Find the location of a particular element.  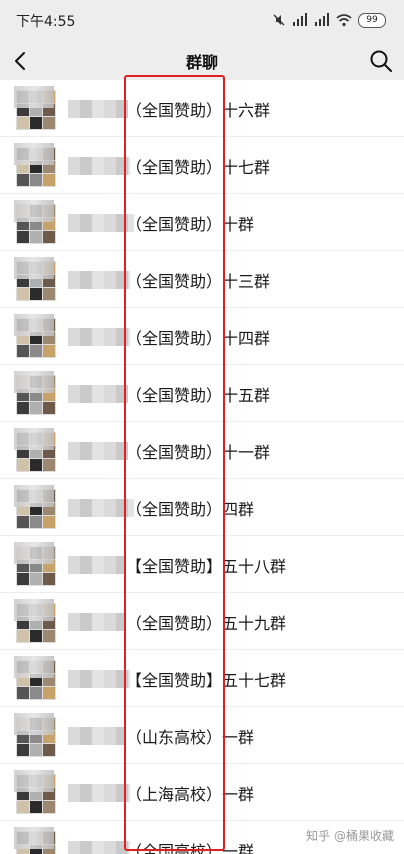

group-row: （山东高校）一群 is located at coordinates (202, 735).